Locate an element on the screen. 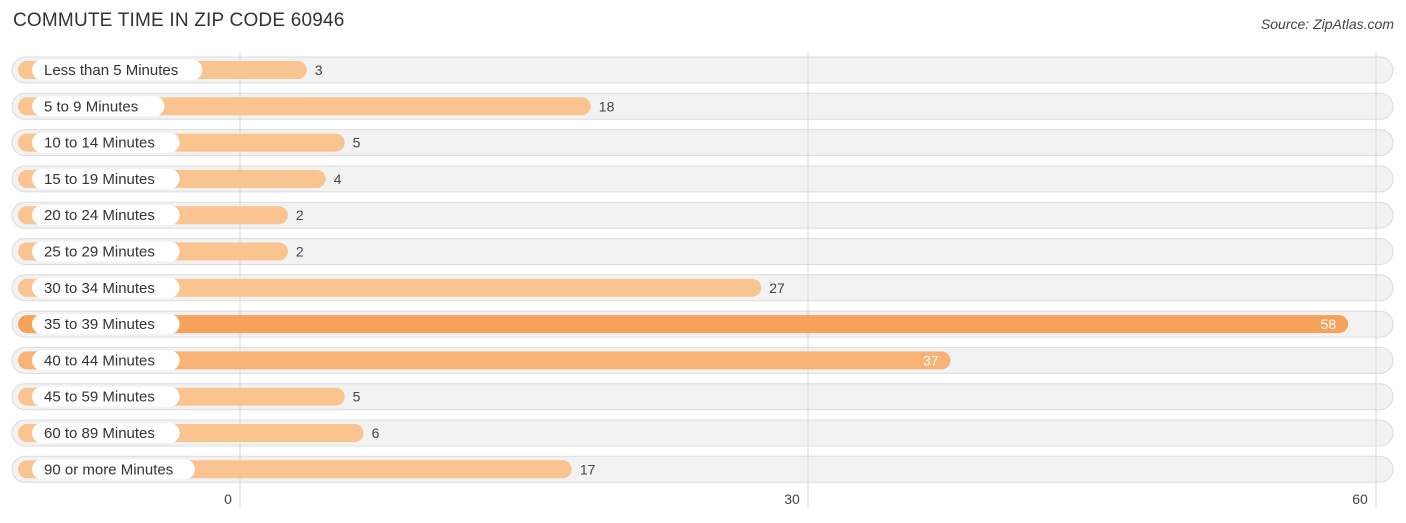 The height and width of the screenshot is (523, 1406). value-label: 58 is located at coordinates (1329, 324).